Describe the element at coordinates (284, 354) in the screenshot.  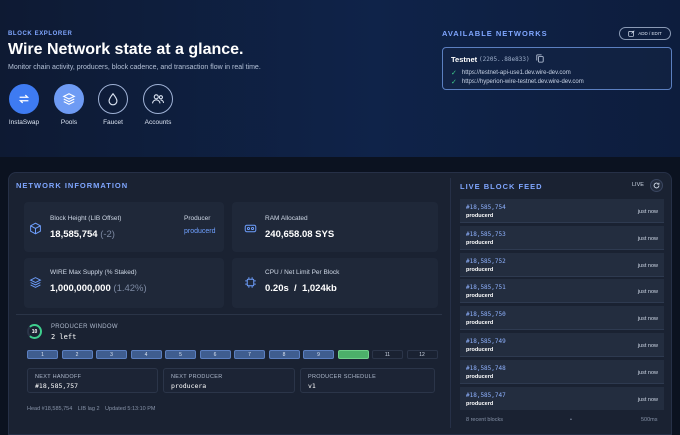
I see `producer-slot: 8` at that location.